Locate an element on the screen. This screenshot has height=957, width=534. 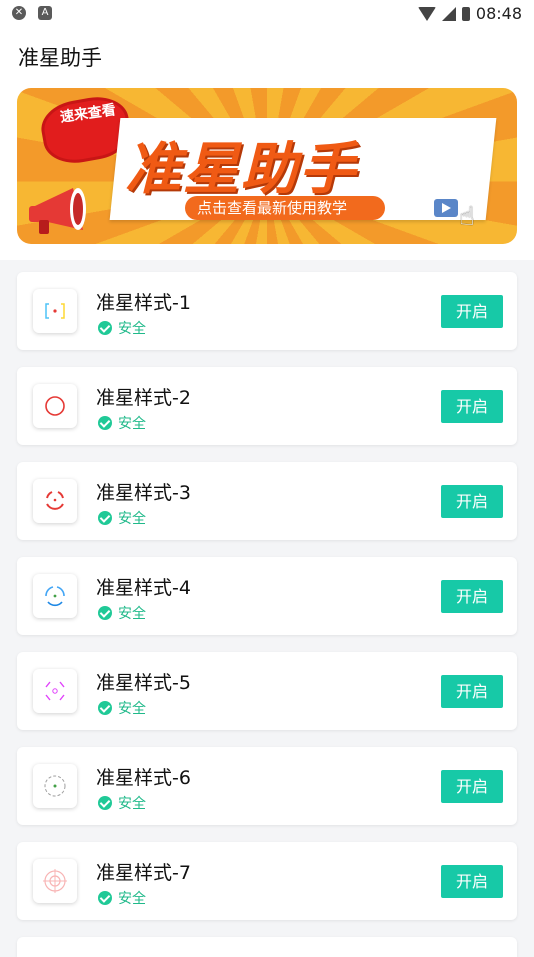
list-item: 准星样式-7 安全 开启 is located at coordinates (267, 881).